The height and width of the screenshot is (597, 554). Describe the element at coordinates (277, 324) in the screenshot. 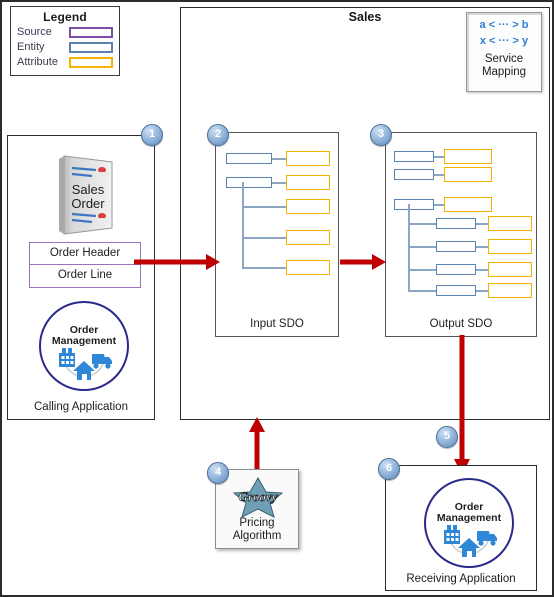

I see `input-sdo-caption: Input SDO` at that location.